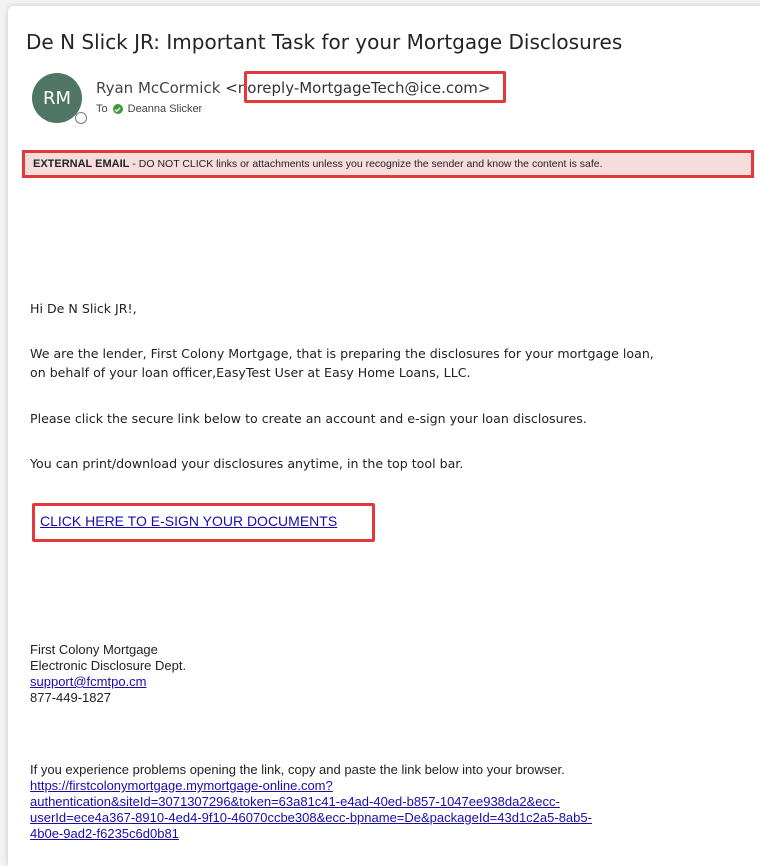  Describe the element at coordinates (102, 109) in the screenshot. I see `to-label: To` at that location.